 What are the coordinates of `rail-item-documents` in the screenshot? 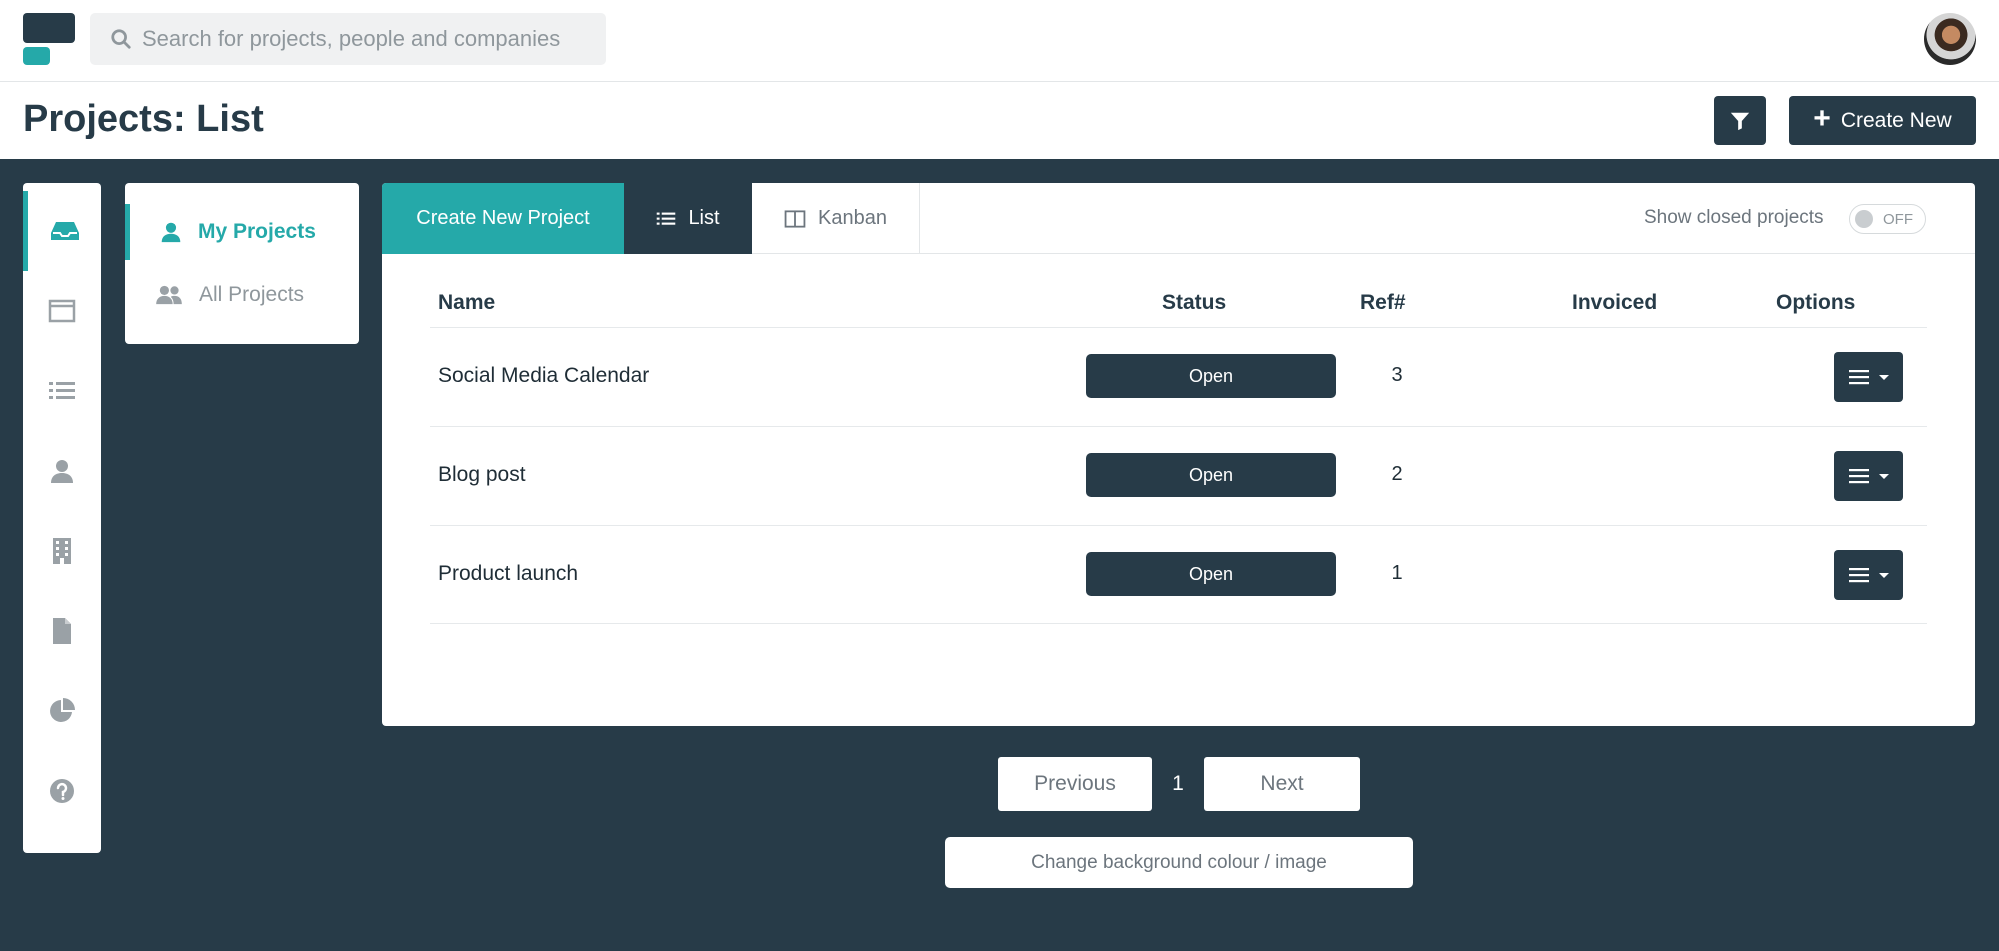 It's located at (62, 631).